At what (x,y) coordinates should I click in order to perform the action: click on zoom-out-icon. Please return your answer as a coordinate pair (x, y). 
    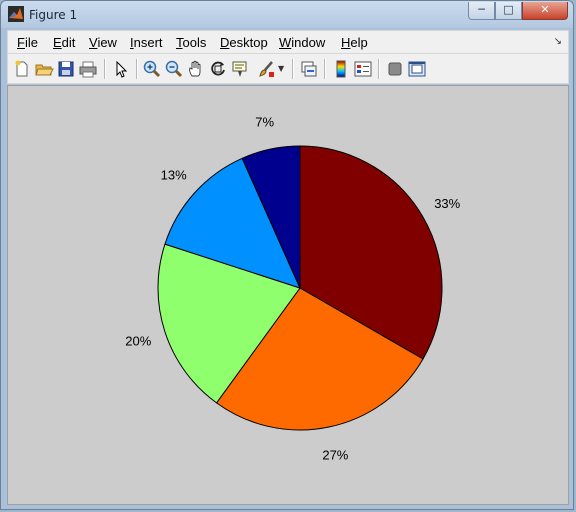
    Looking at the image, I should click on (174, 69).